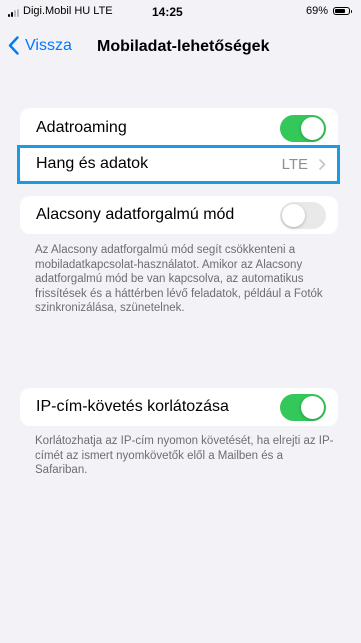  I want to click on back-button: Vissza, so click(40, 45).